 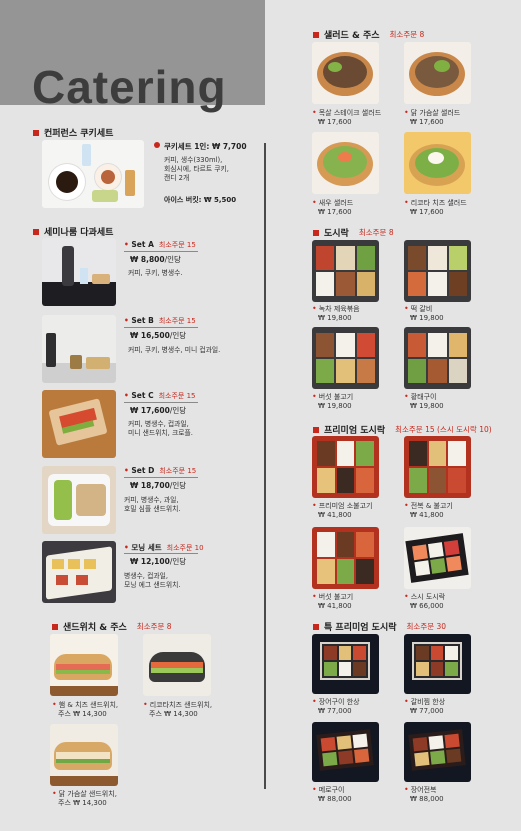 I want to click on ricotta-sandwich-photo, so click(x=177, y=665).